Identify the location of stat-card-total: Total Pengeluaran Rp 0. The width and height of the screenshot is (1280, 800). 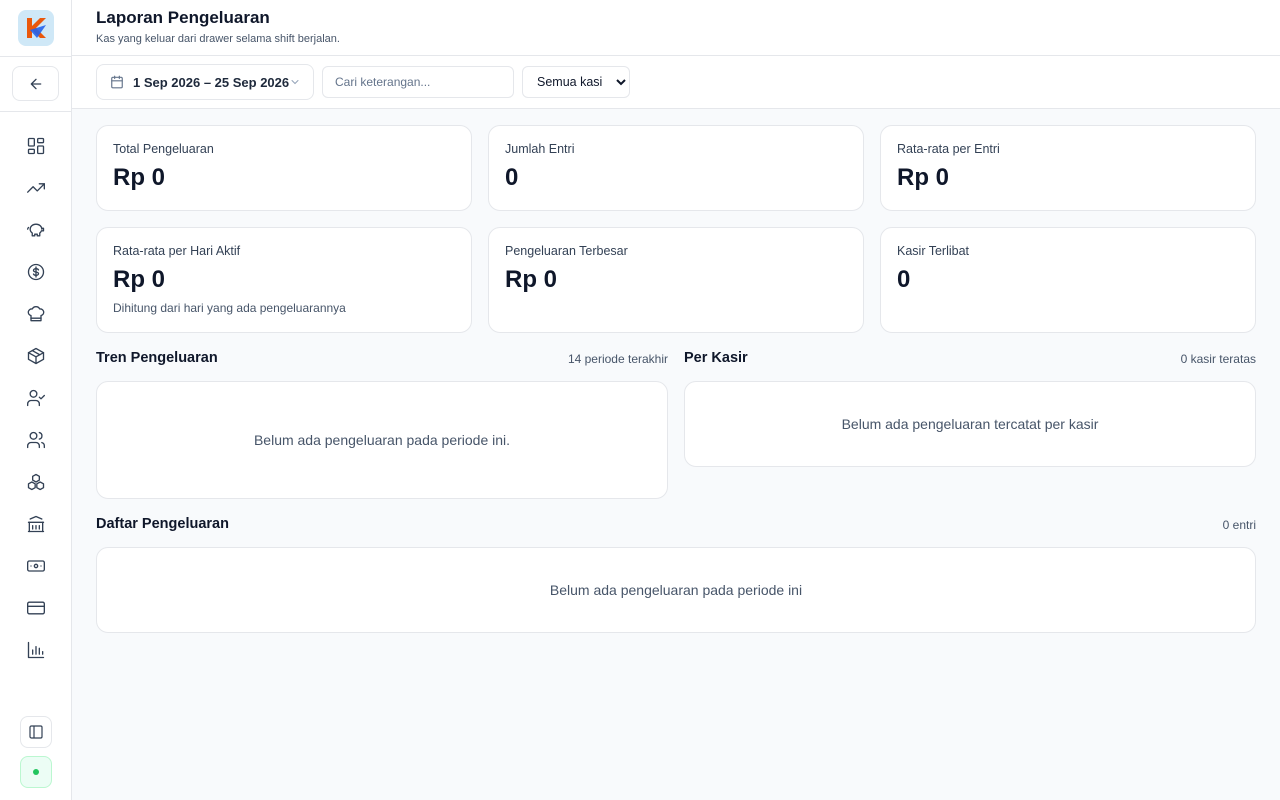
(284, 168).